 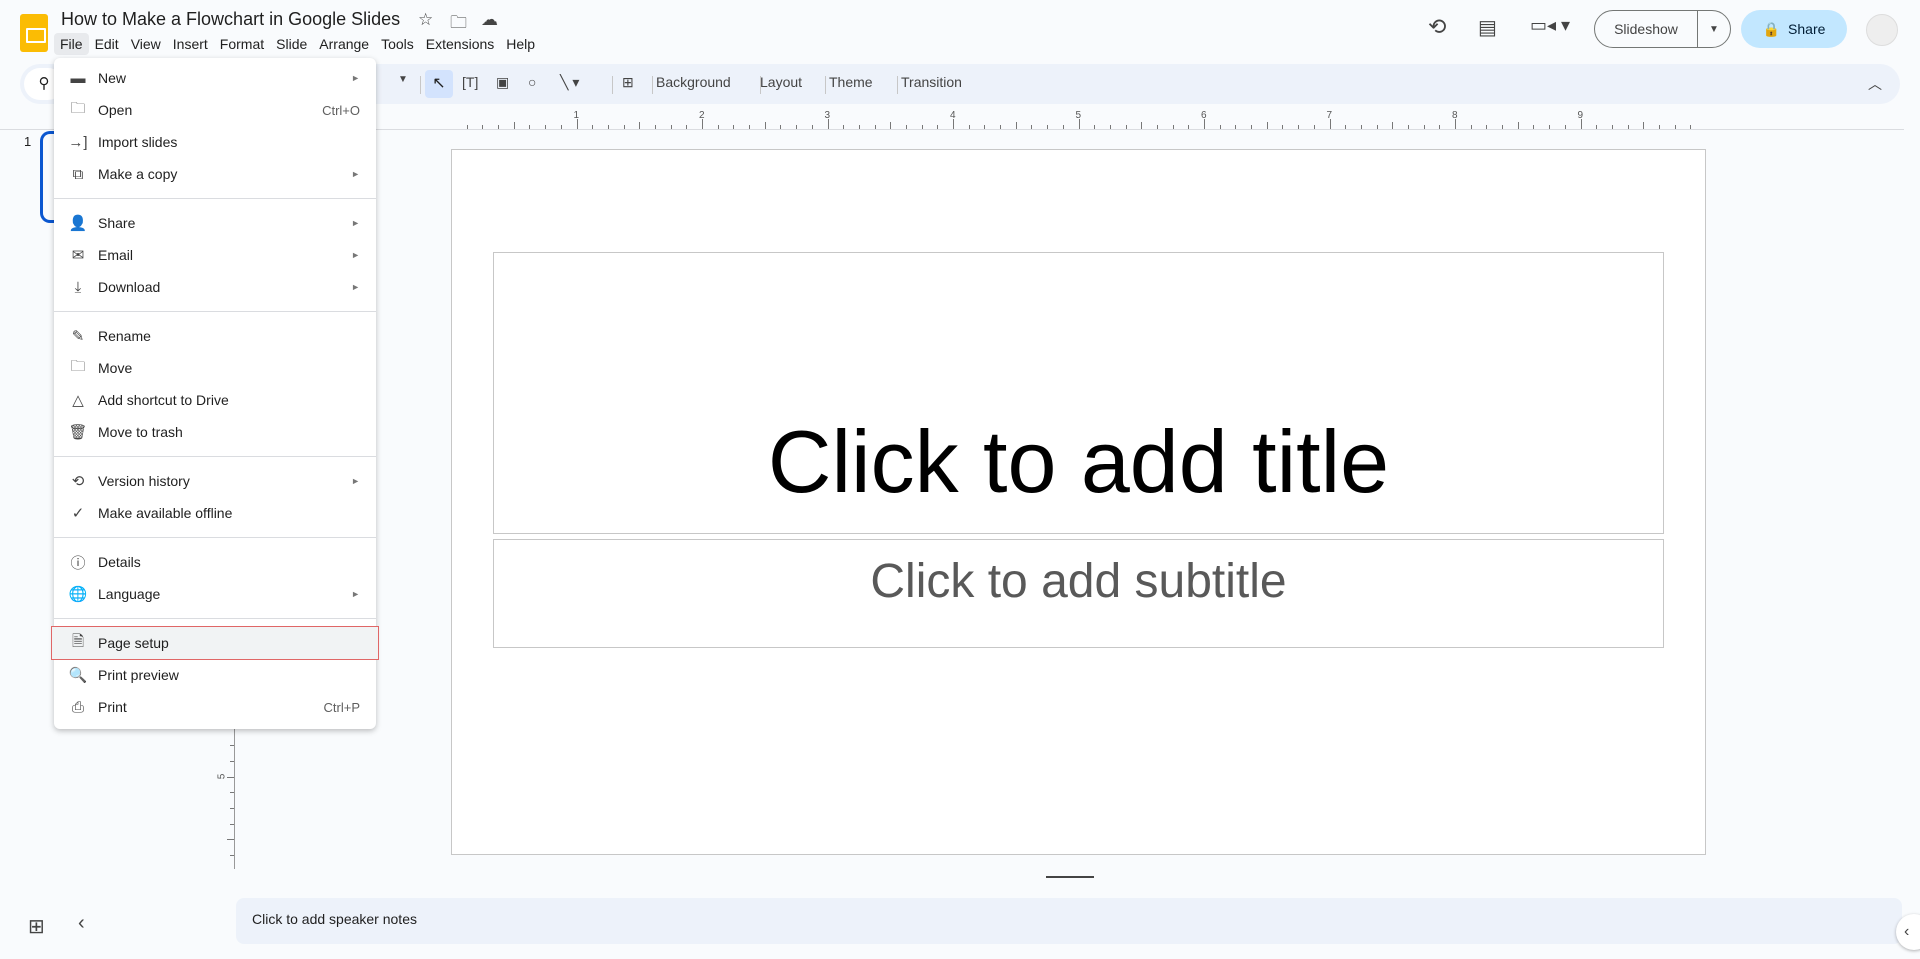 What do you see at coordinates (215, 287) in the screenshot?
I see `menu-item-download: ⤓ Download ►` at bounding box center [215, 287].